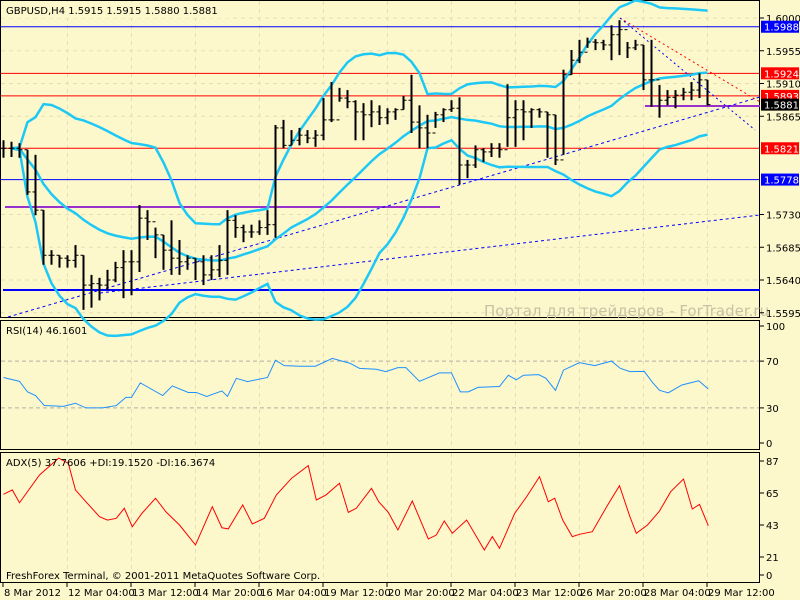 The width and height of the screenshot is (800, 600). Describe the element at coordinates (769, 519) in the screenshot. I see `adx-axis: 87 65 43 21 0` at that location.